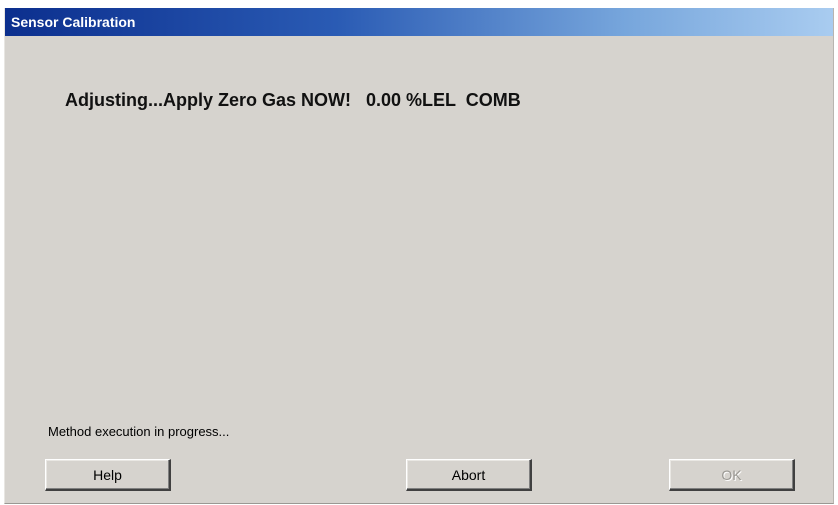 The width and height of the screenshot is (838, 505). Describe the element at coordinates (419, 22) in the screenshot. I see `title-bar: Sensor Calibration` at that location.